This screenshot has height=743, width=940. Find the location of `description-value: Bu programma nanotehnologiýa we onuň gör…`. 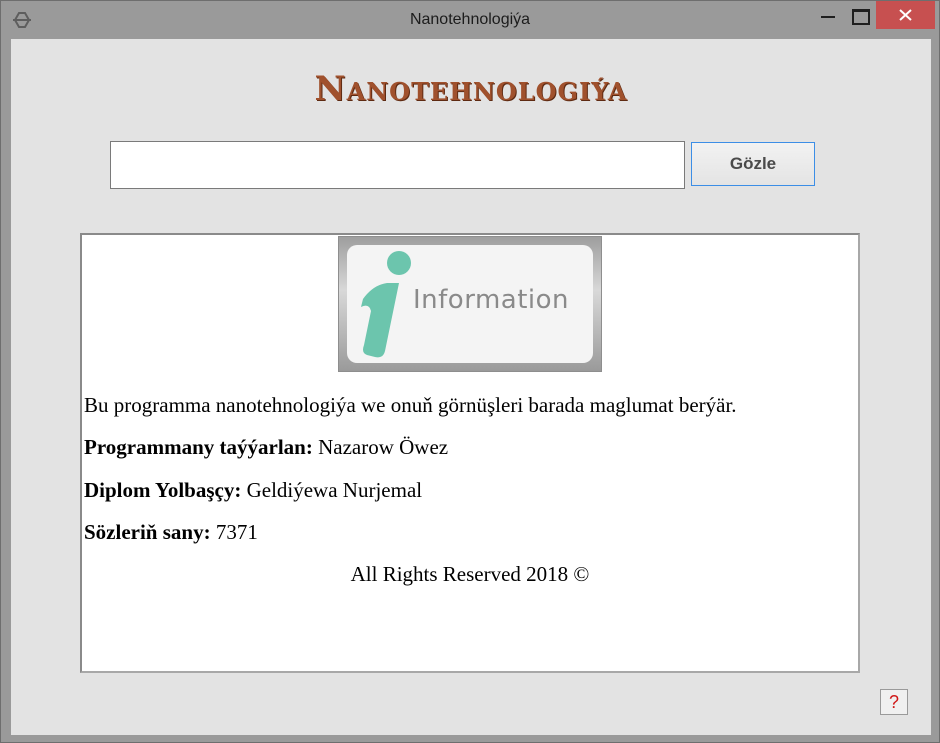

description-value: Bu programma nanotehnologiýa we onuň gör… is located at coordinates (410, 405).